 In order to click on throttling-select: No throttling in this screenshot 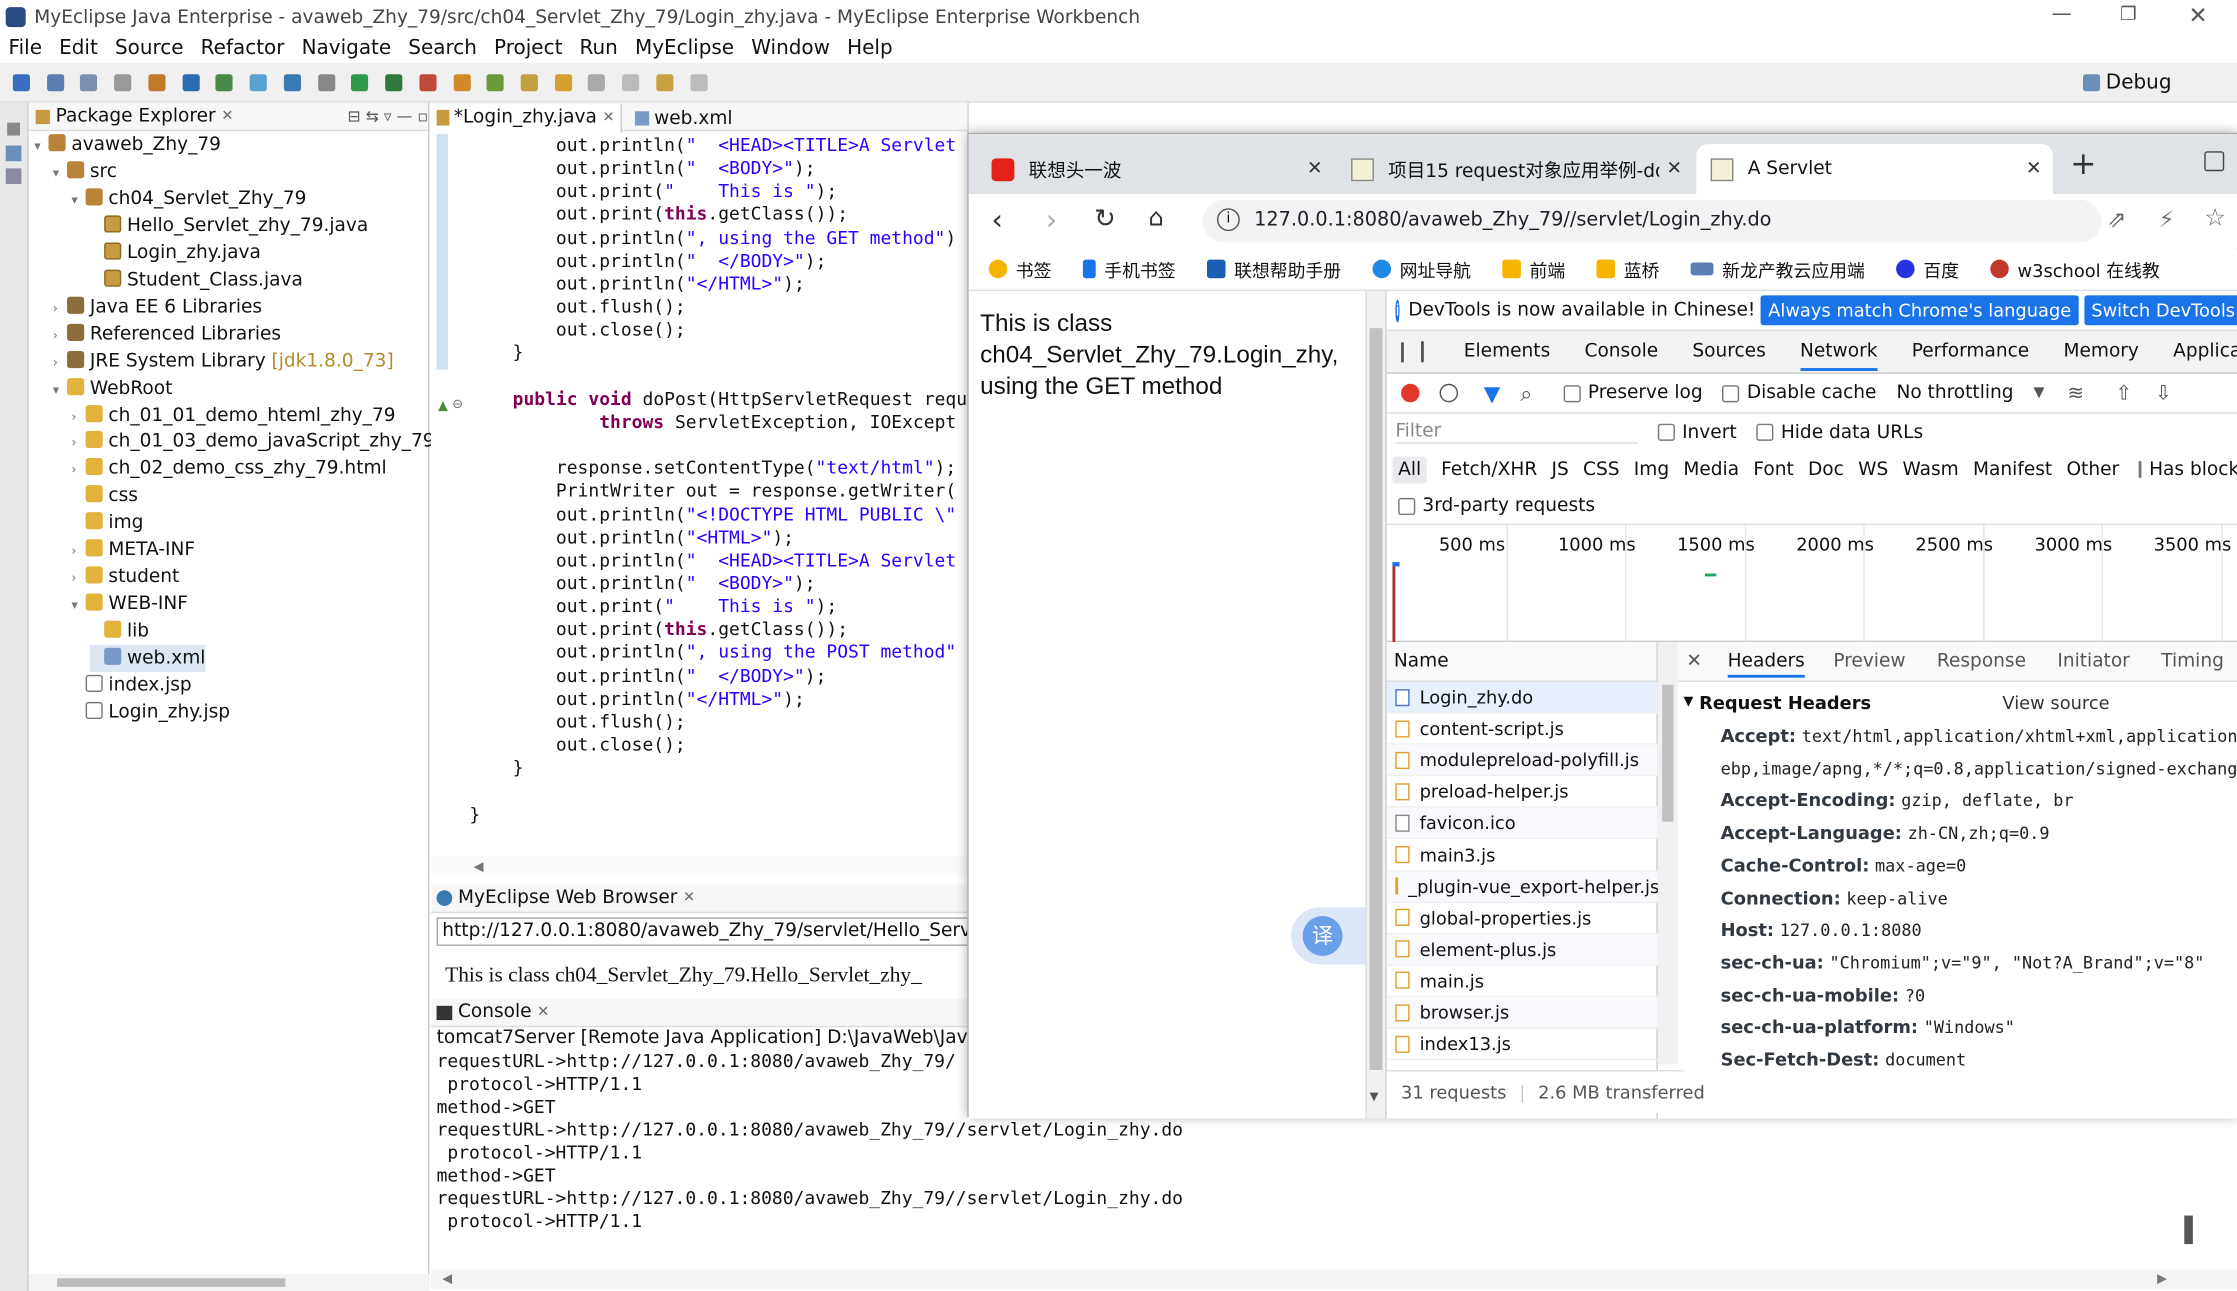, I will do `click(1954, 392)`.